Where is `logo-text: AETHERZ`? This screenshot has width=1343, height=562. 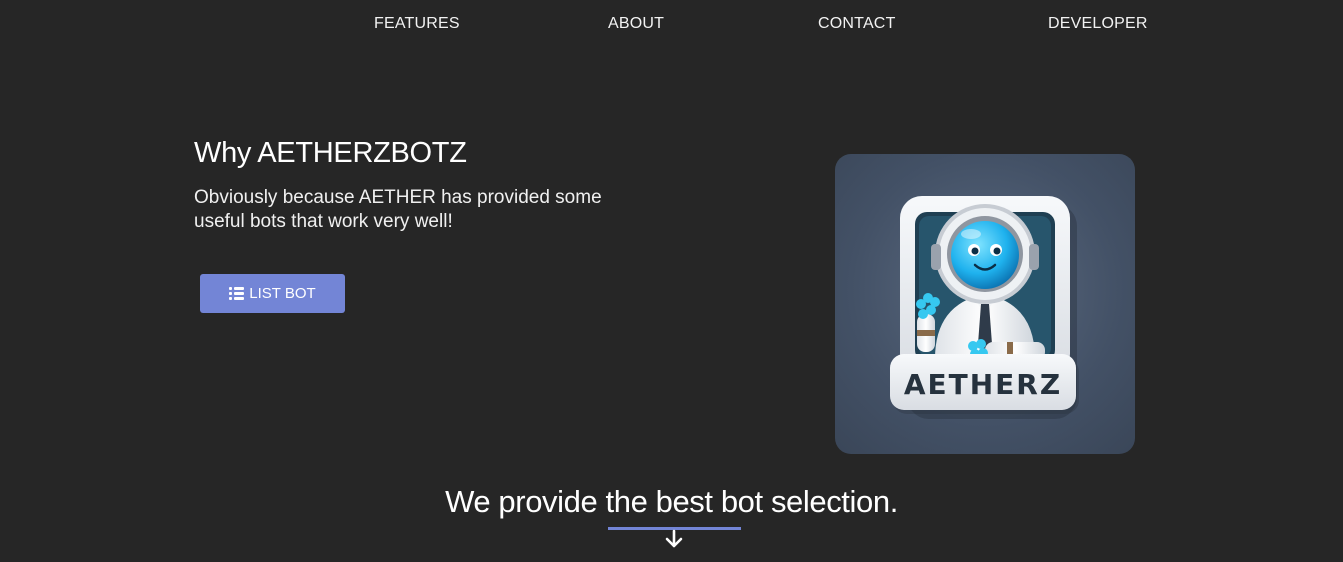 logo-text: AETHERZ is located at coordinates (983, 384).